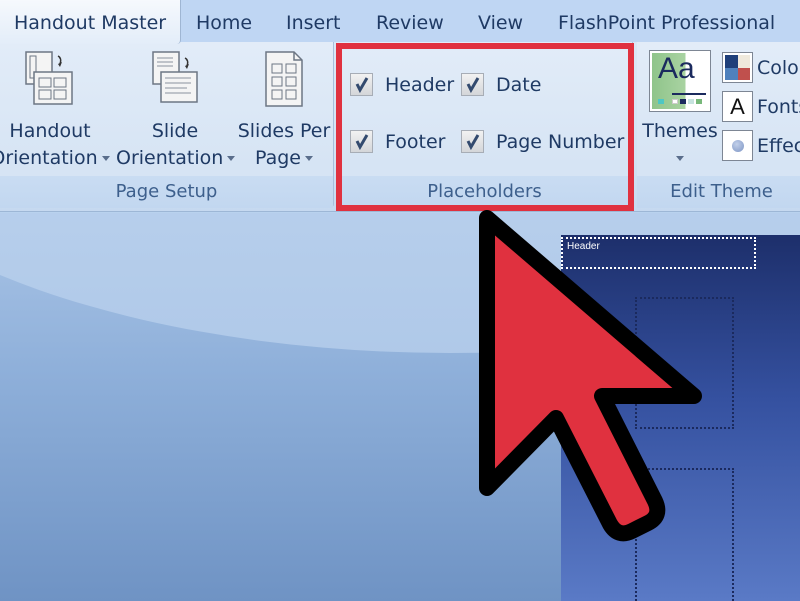  I want to click on tab-handout-master: Handout Master, so click(91, 22).